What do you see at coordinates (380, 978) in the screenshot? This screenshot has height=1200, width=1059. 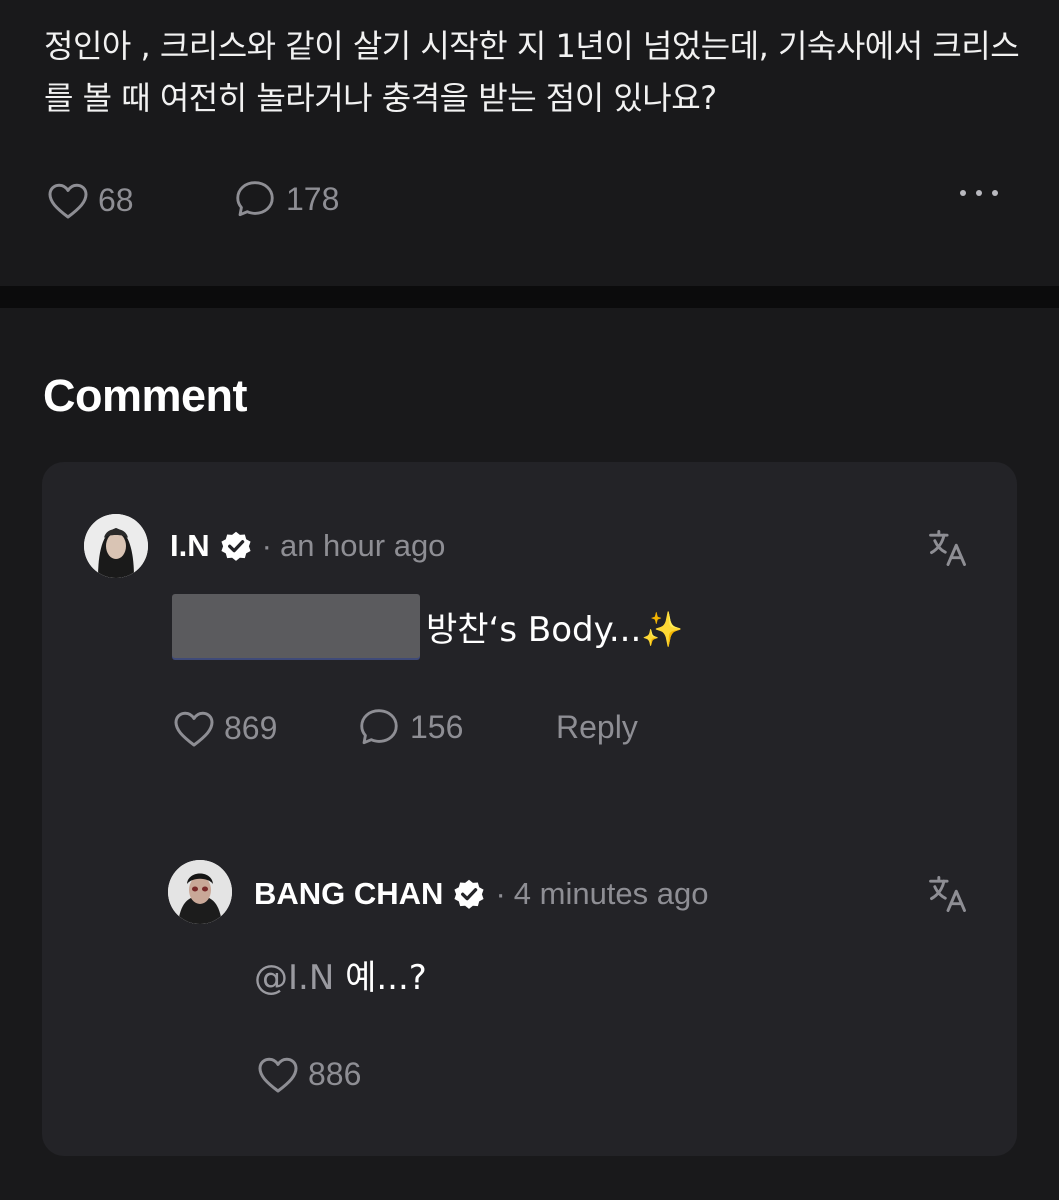 I see `reply-body: 예...?` at bounding box center [380, 978].